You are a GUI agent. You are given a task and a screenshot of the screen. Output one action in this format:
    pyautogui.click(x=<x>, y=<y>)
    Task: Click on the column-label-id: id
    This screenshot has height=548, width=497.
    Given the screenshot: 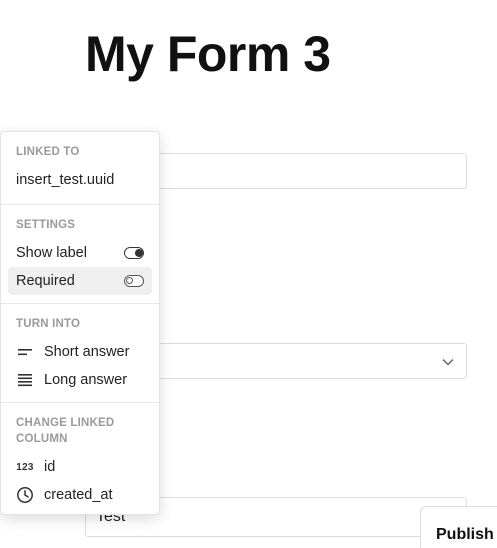 What is the action you would take?
    pyautogui.click(x=50, y=467)
    